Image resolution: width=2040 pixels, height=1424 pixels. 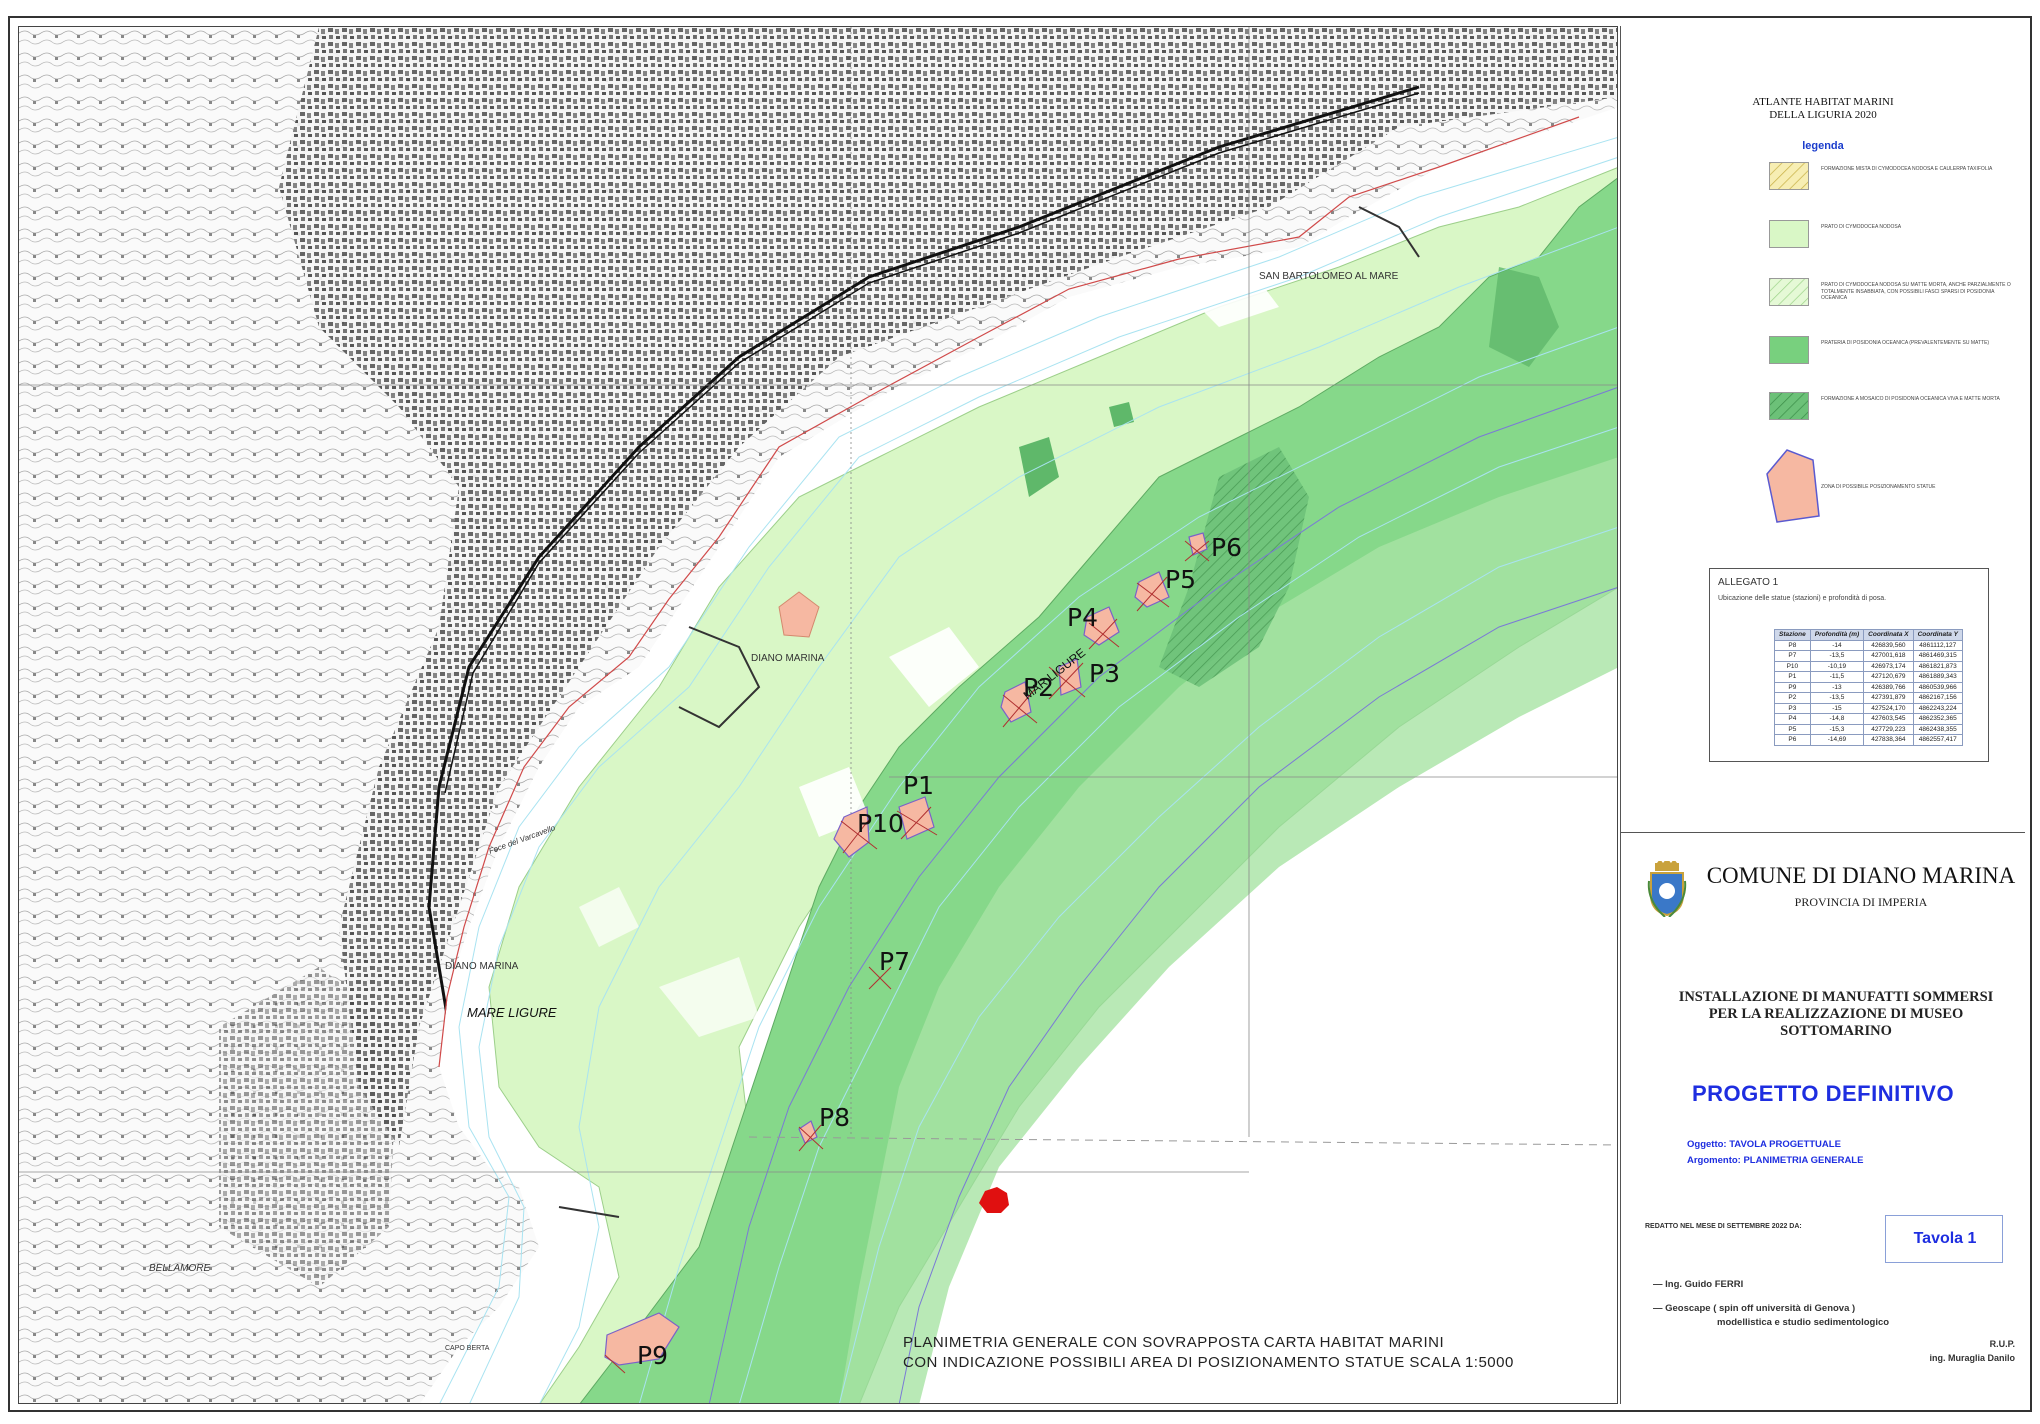 I want to click on legend-item-prato: Prato di Cymodocea nodosa, so click(x=1889, y=240).